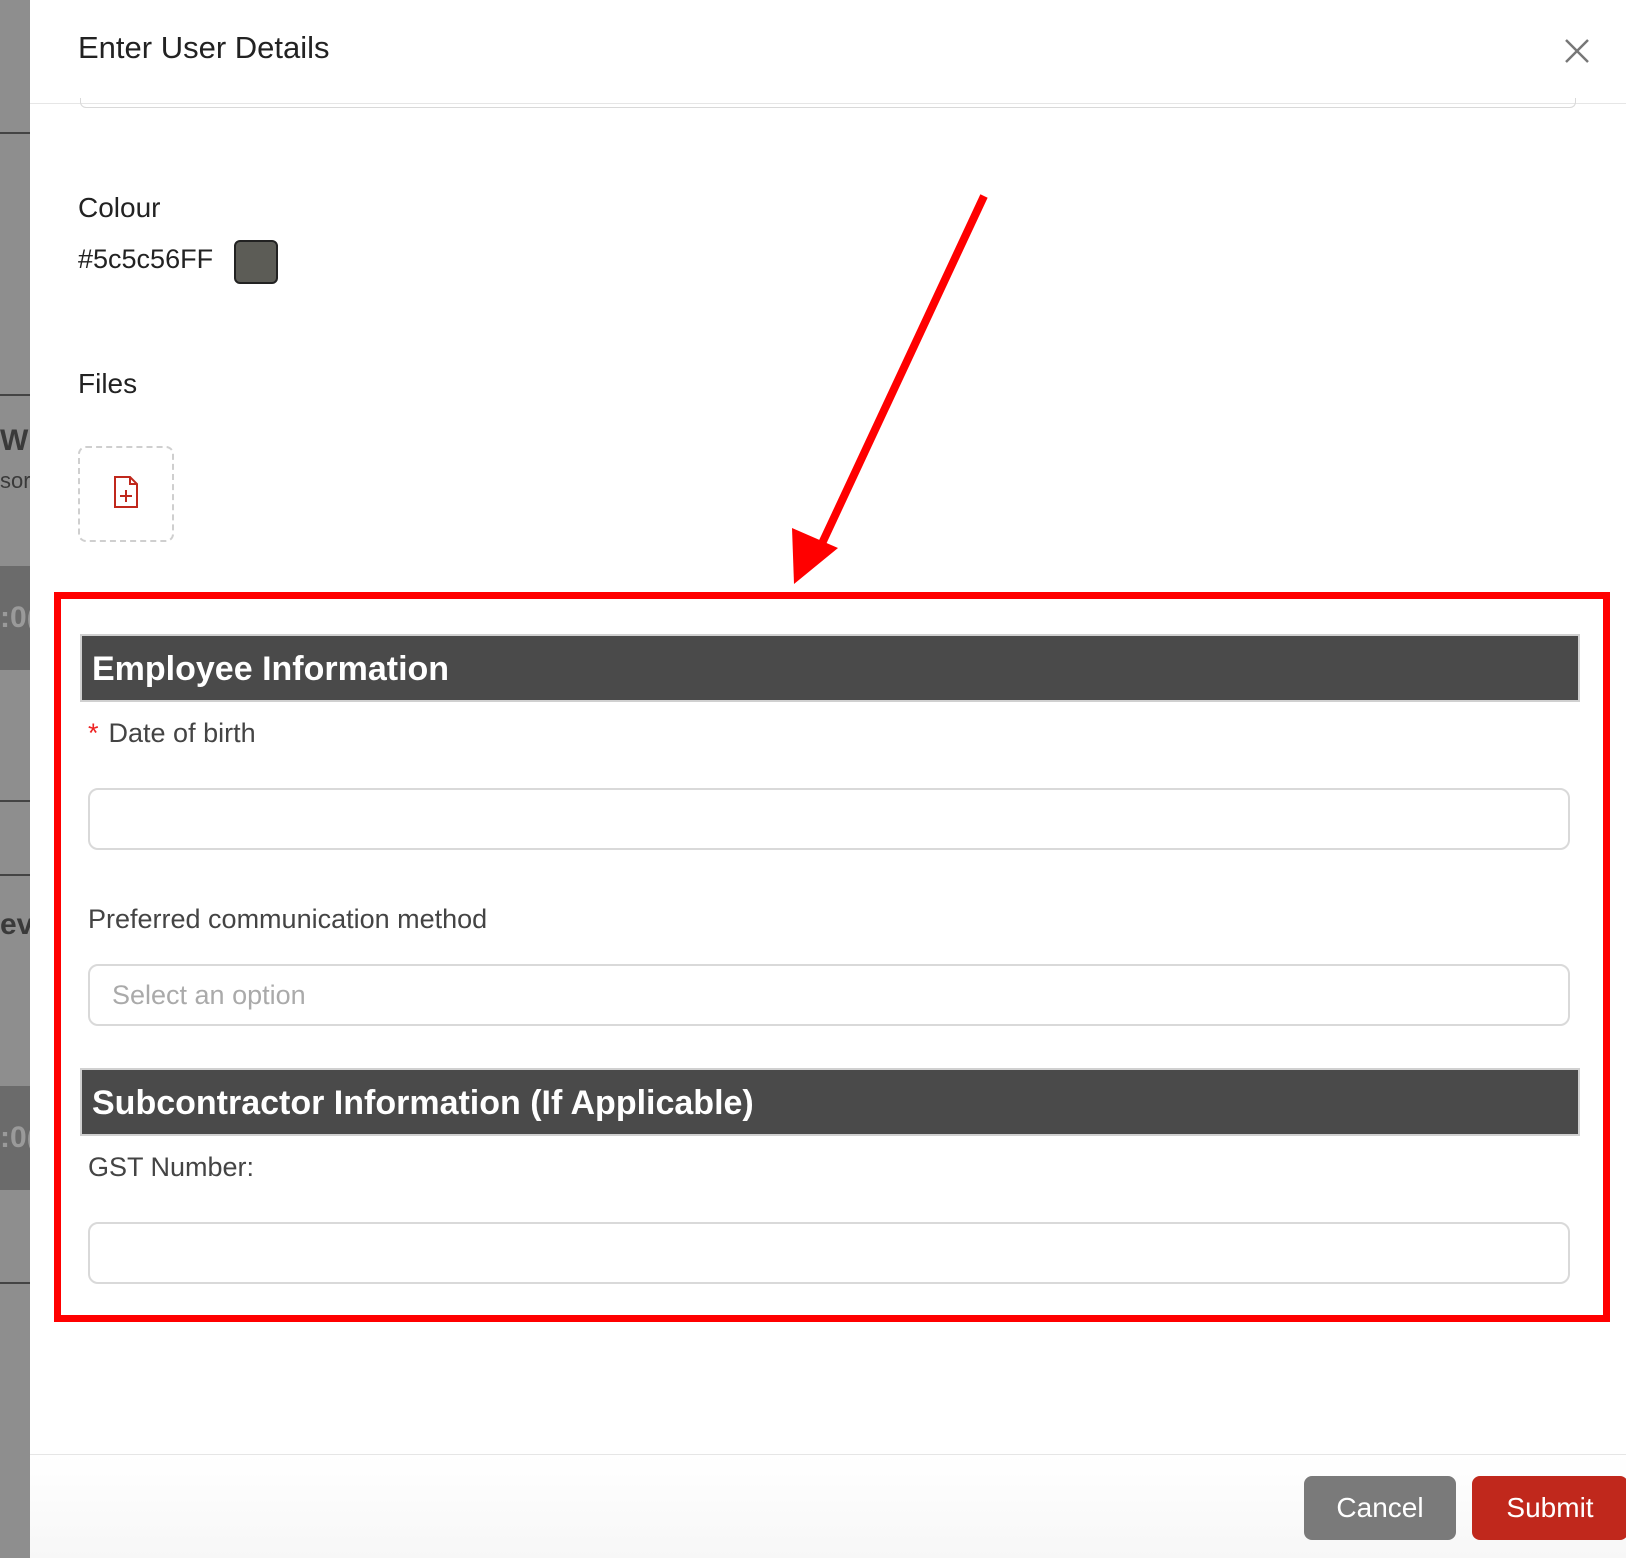 The height and width of the screenshot is (1558, 1626). I want to click on gst-input, so click(829, 1253).